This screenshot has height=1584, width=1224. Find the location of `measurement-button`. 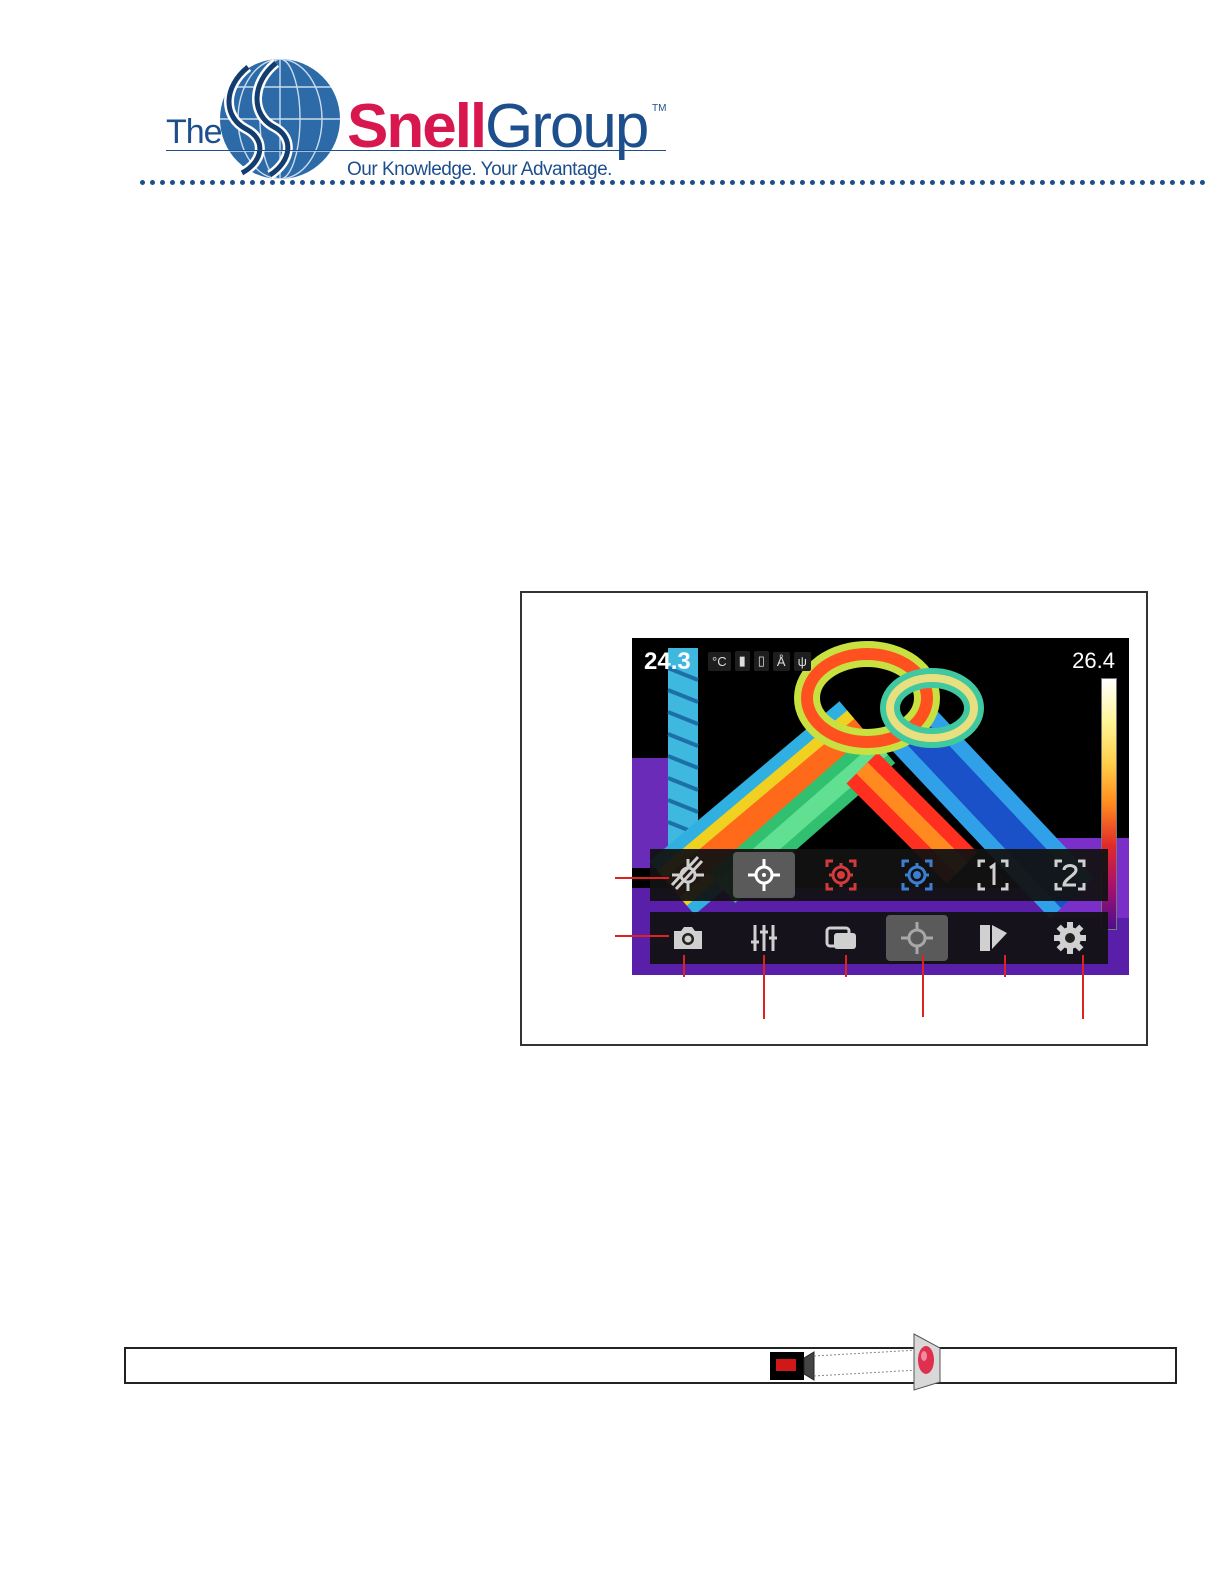

measurement-button is located at coordinates (917, 938).